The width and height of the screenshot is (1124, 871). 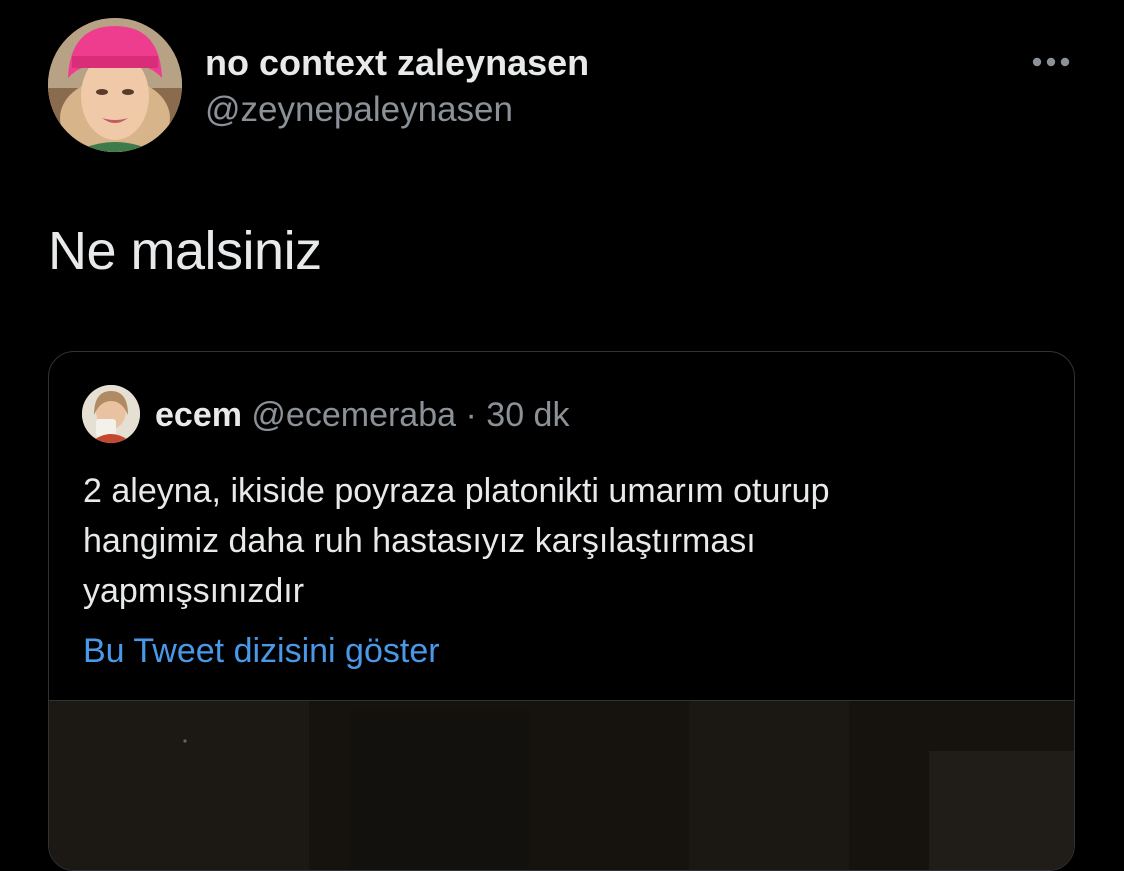 I want to click on quoted-author-avatar, so click(x=111, y=414).